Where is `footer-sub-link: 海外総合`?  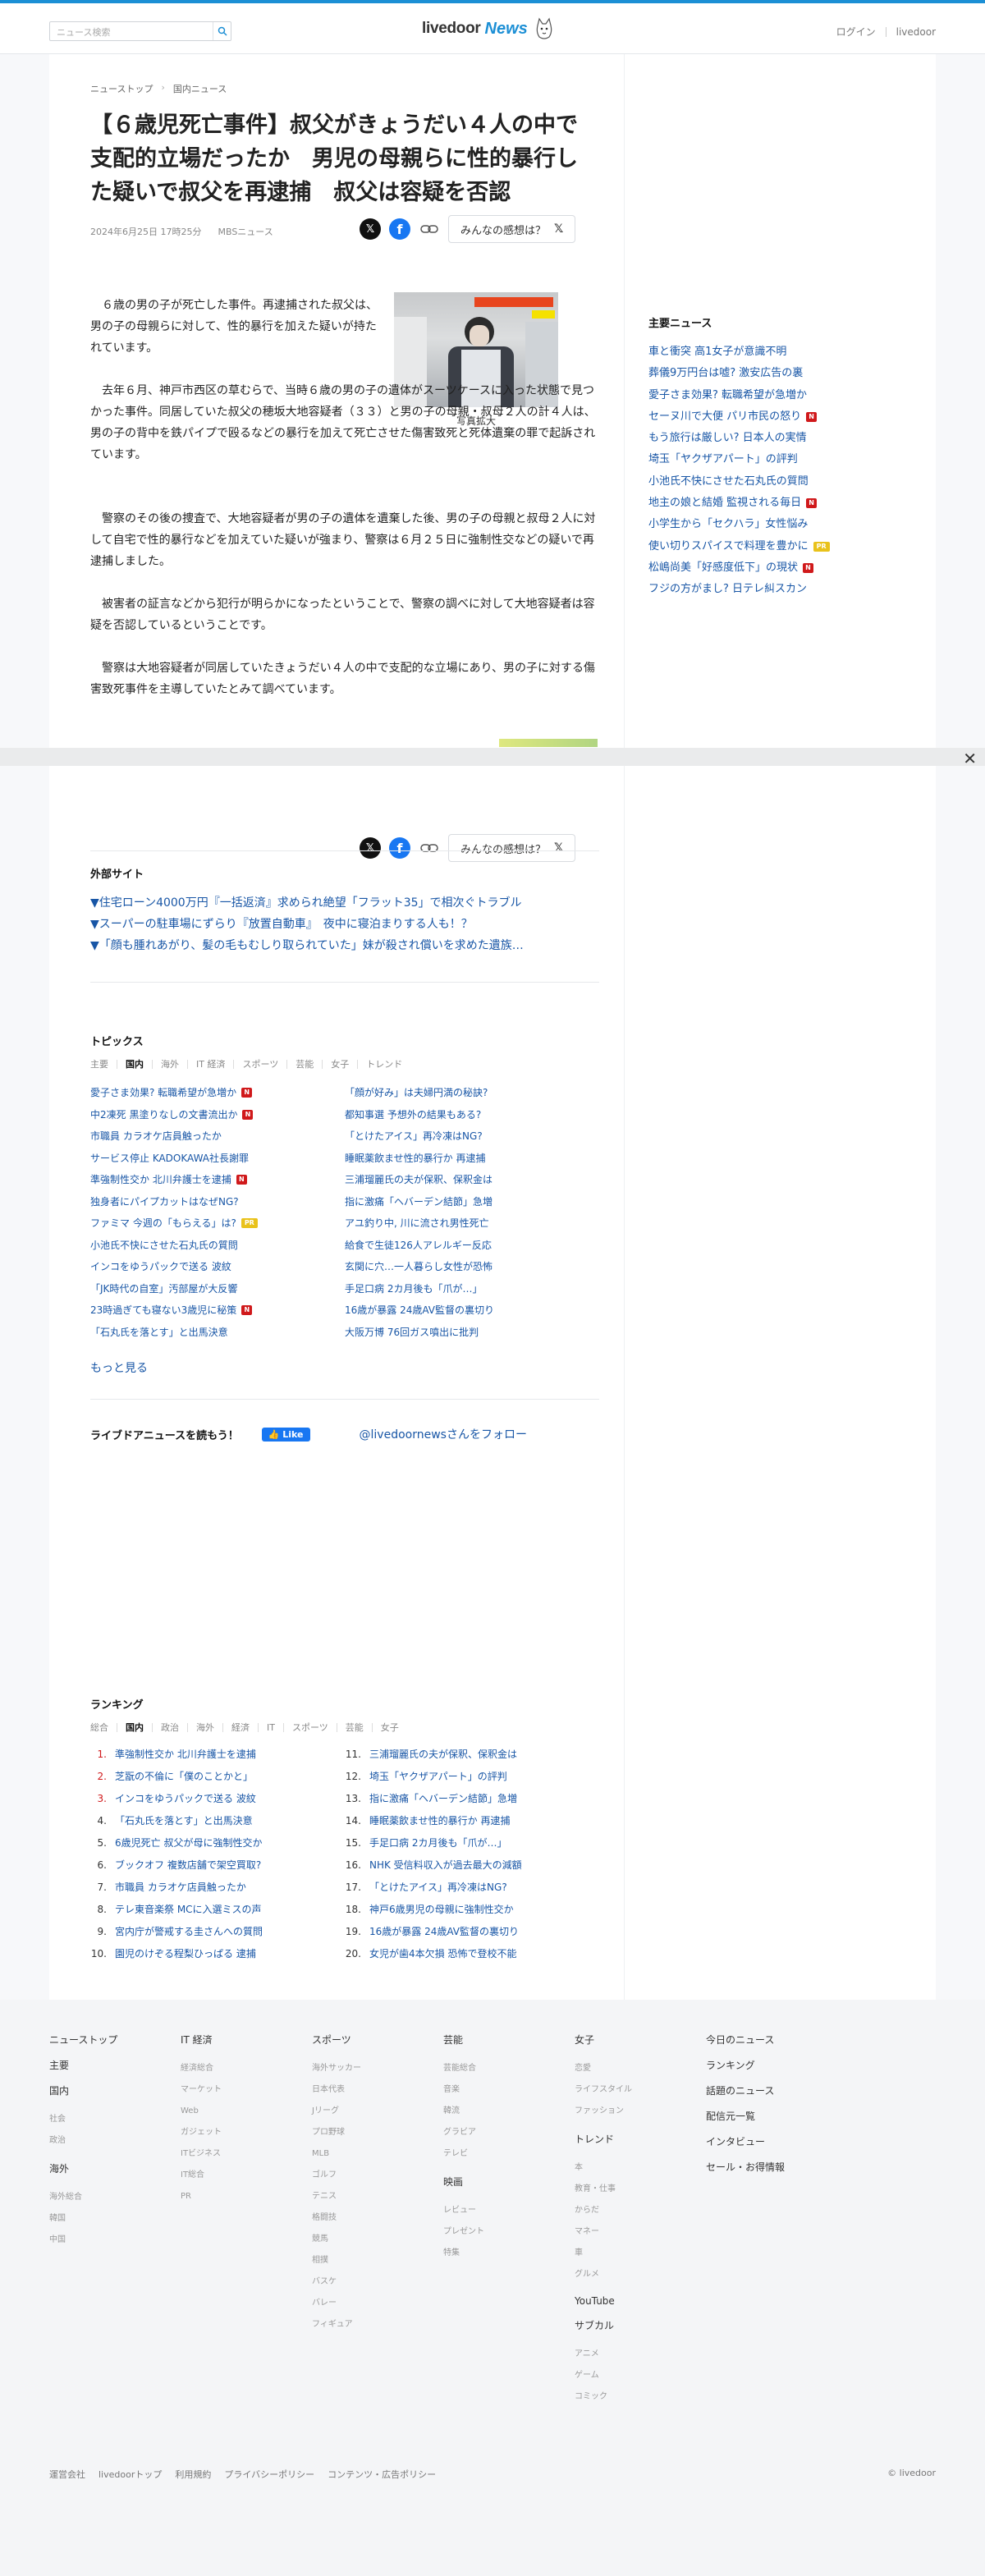 footer-sub-link: 海外総合 is located at coordinates (115, 2198).